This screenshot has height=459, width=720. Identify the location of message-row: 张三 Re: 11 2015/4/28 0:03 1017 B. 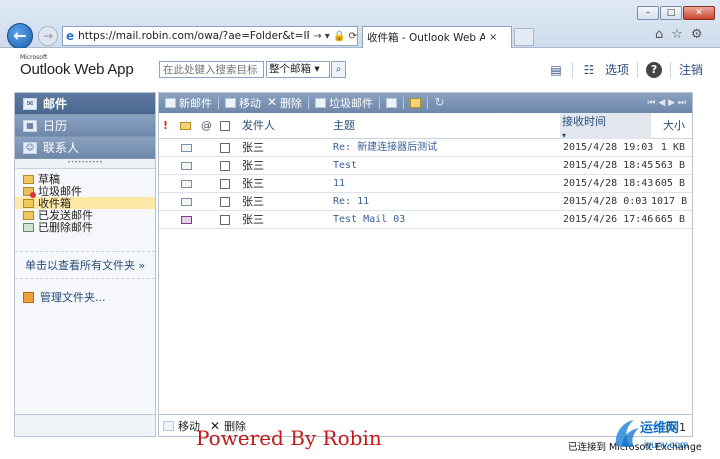
(425, 202).